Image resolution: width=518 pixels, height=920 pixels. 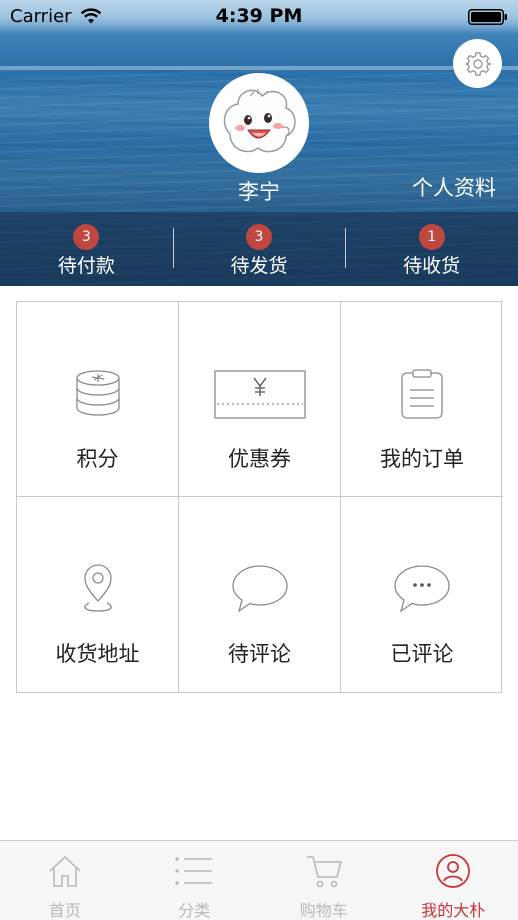 What do you see at coordinates (65, 871) in the screenshot?
I see `home-icon` at bounding box center [65, 871].